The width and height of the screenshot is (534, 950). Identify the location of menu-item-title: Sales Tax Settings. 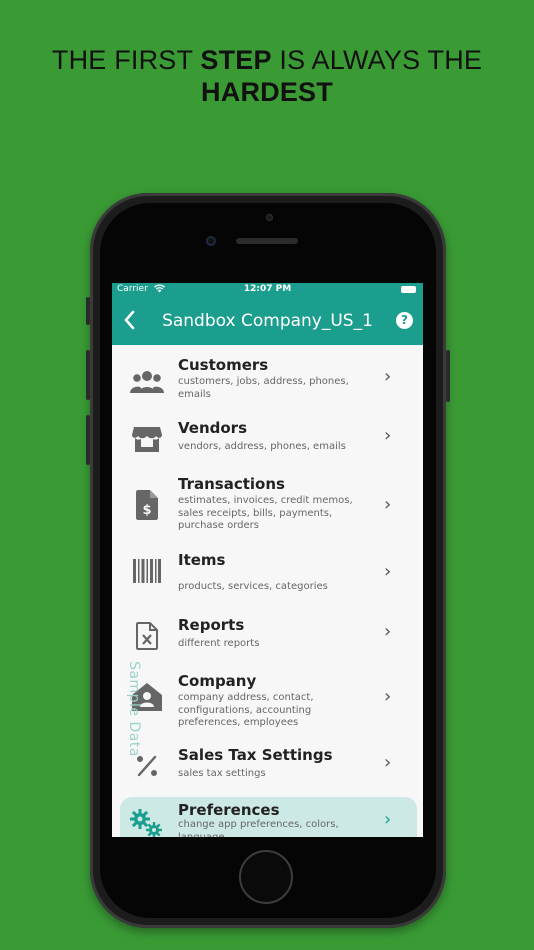
(255, 755).